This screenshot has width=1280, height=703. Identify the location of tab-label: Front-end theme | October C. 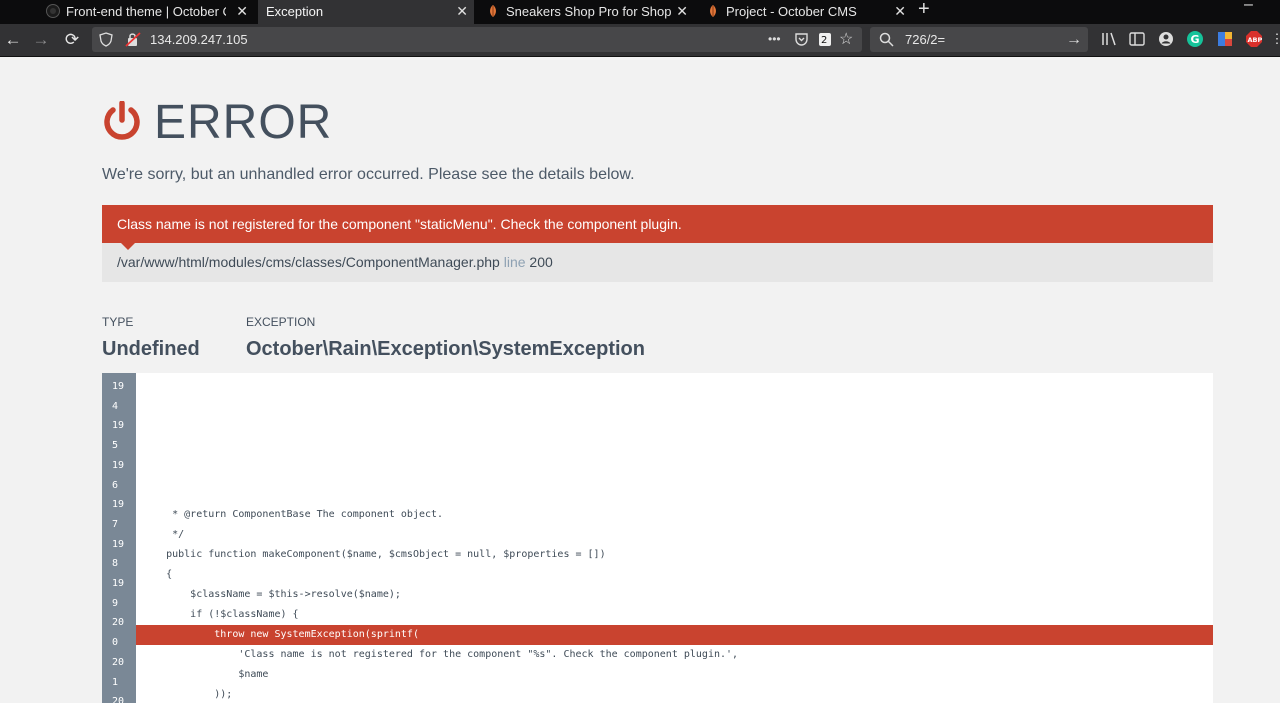
(146, 11).